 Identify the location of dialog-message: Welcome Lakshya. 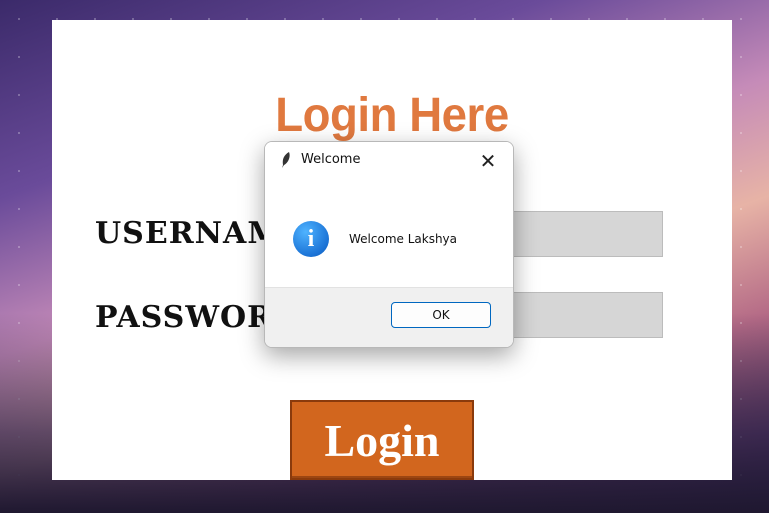
(403, 239).